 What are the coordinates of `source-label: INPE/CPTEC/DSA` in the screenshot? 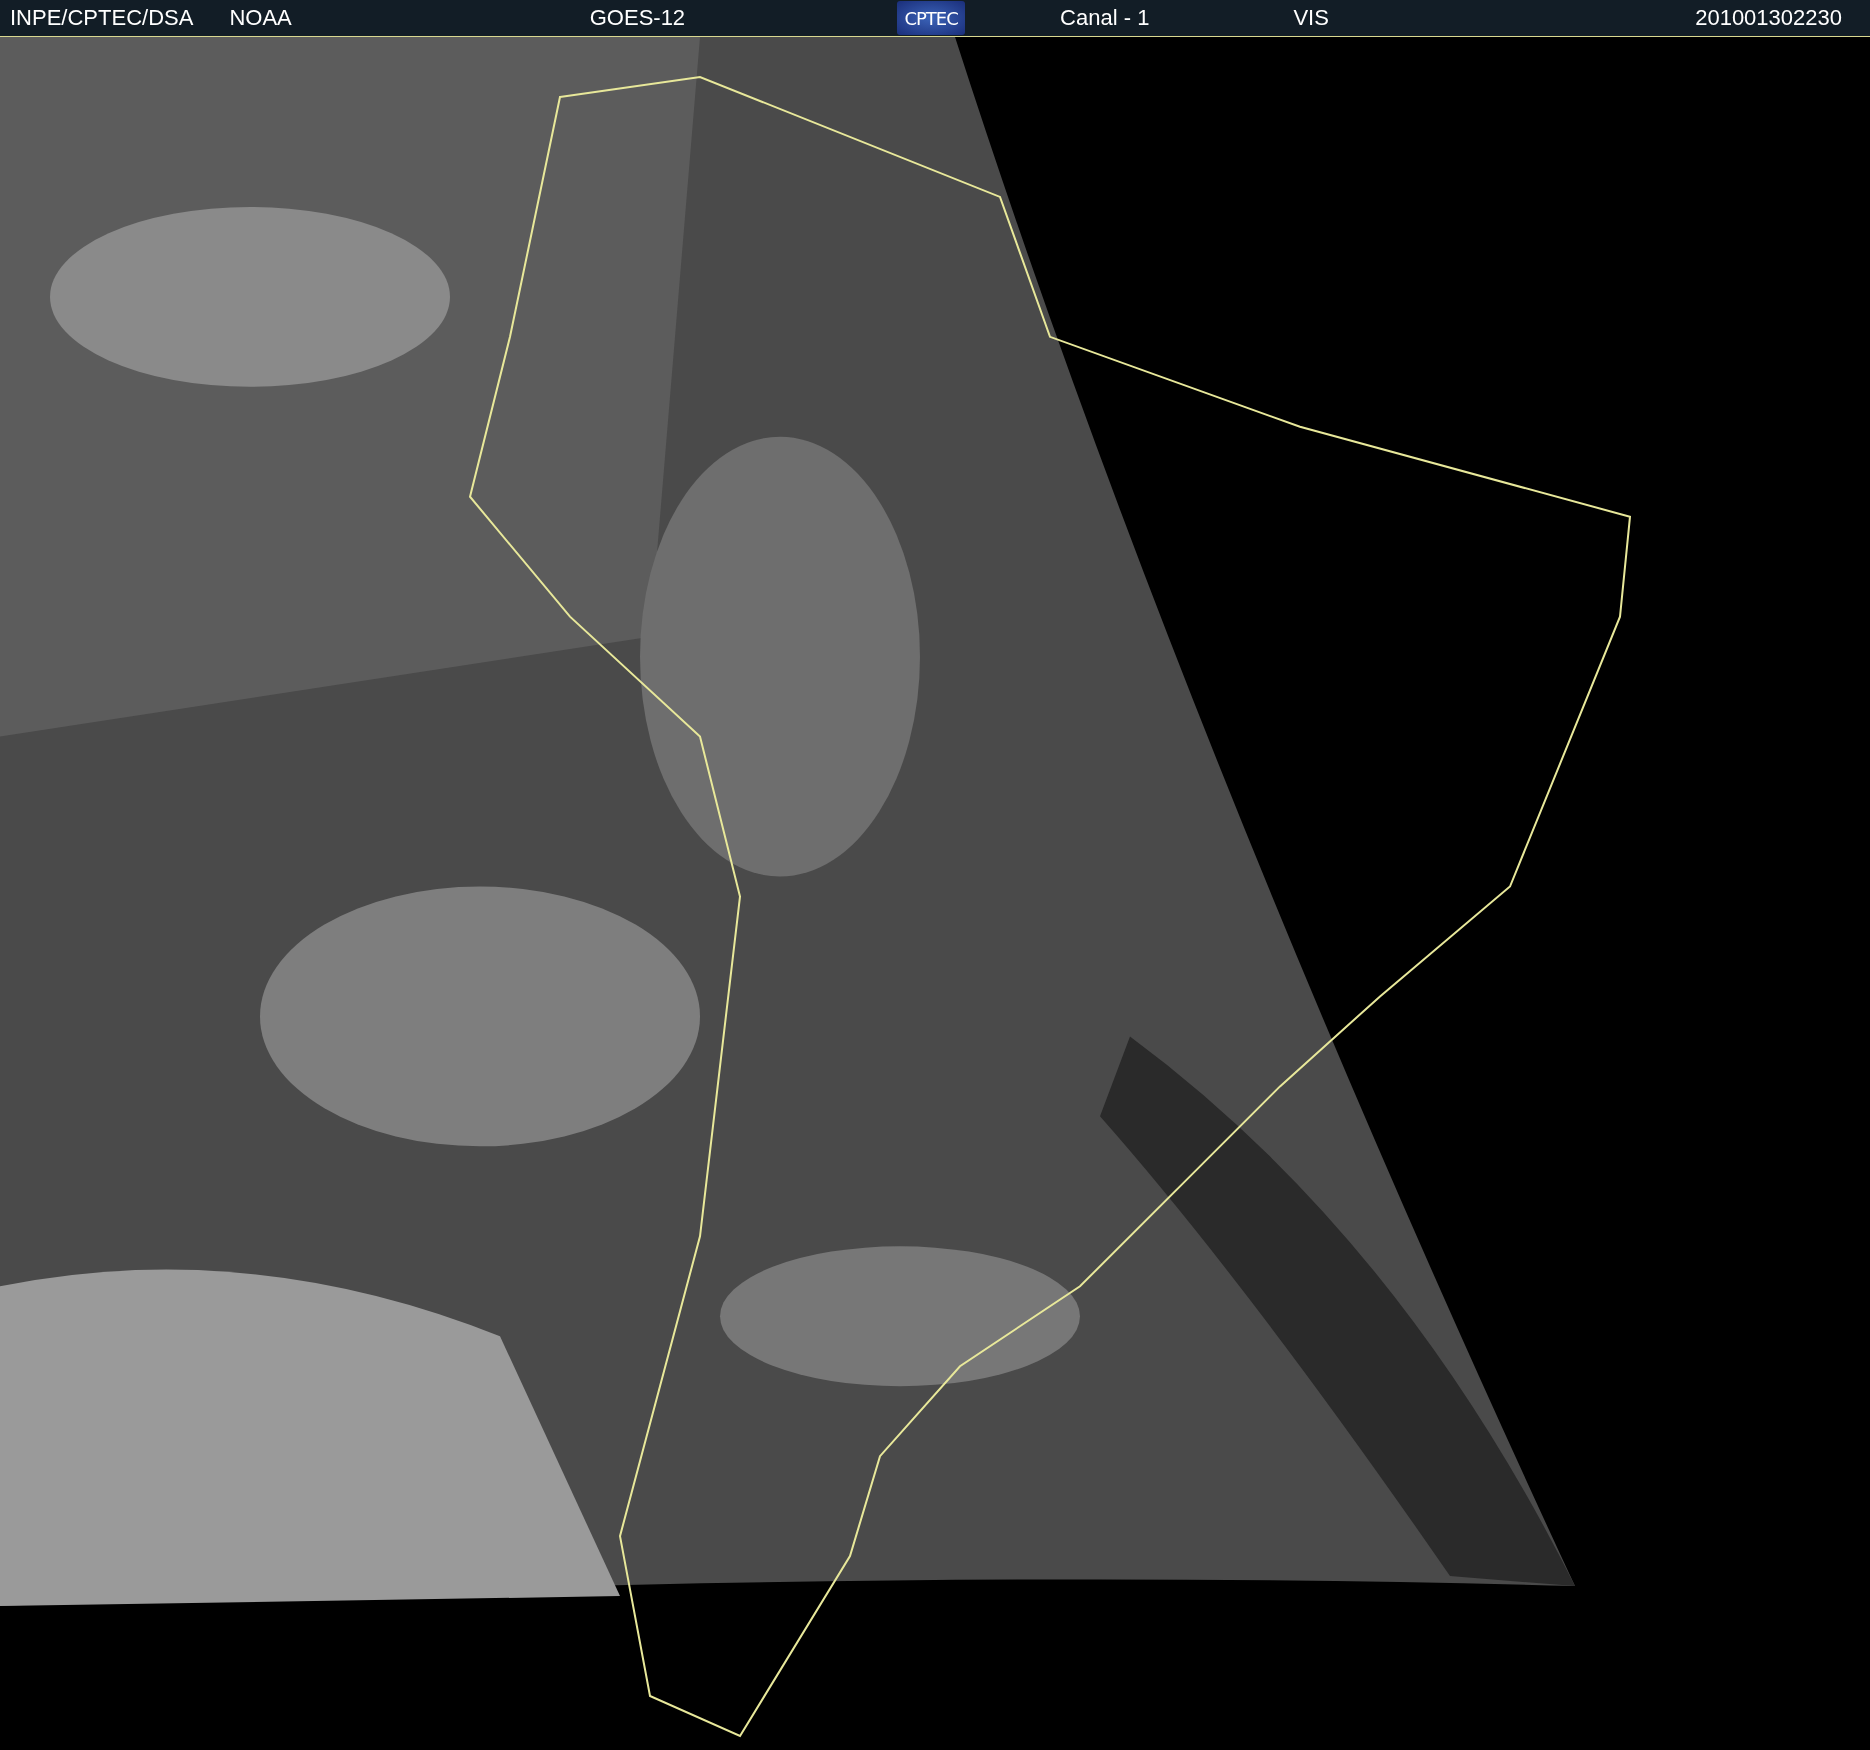 It's located at (102, 18).